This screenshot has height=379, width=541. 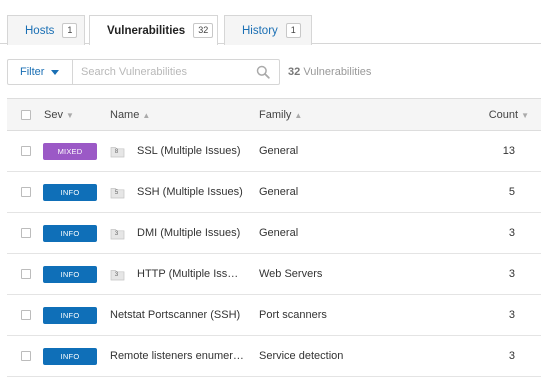 I want to click on group-count: 8, so click(x=116, y=152).